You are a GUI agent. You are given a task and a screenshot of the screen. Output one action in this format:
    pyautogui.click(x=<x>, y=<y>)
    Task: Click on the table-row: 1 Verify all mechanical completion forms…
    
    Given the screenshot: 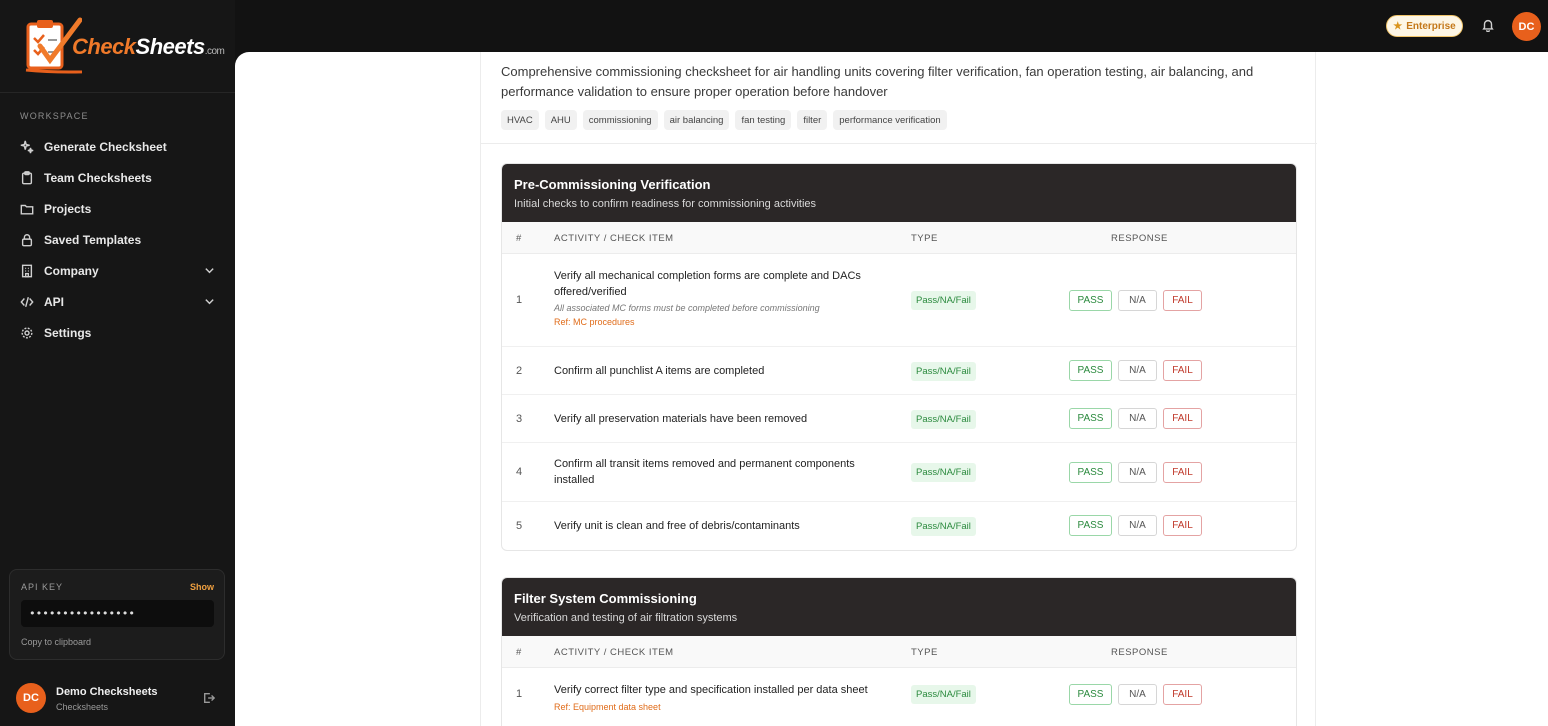 What is the action you would take?
    pyautogui.click(x=899, y=300)
    